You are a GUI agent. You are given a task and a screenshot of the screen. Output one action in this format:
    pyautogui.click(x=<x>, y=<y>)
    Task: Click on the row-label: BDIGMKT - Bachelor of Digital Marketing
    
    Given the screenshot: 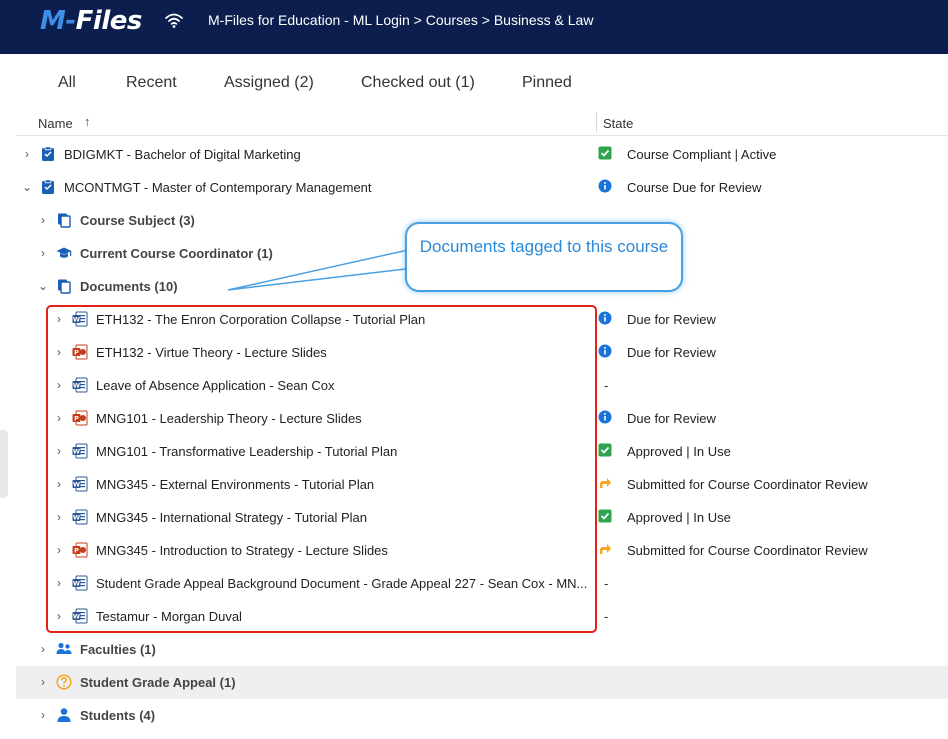 What is the action you would take?
    pyautogui.click(x=182, y=154)
    